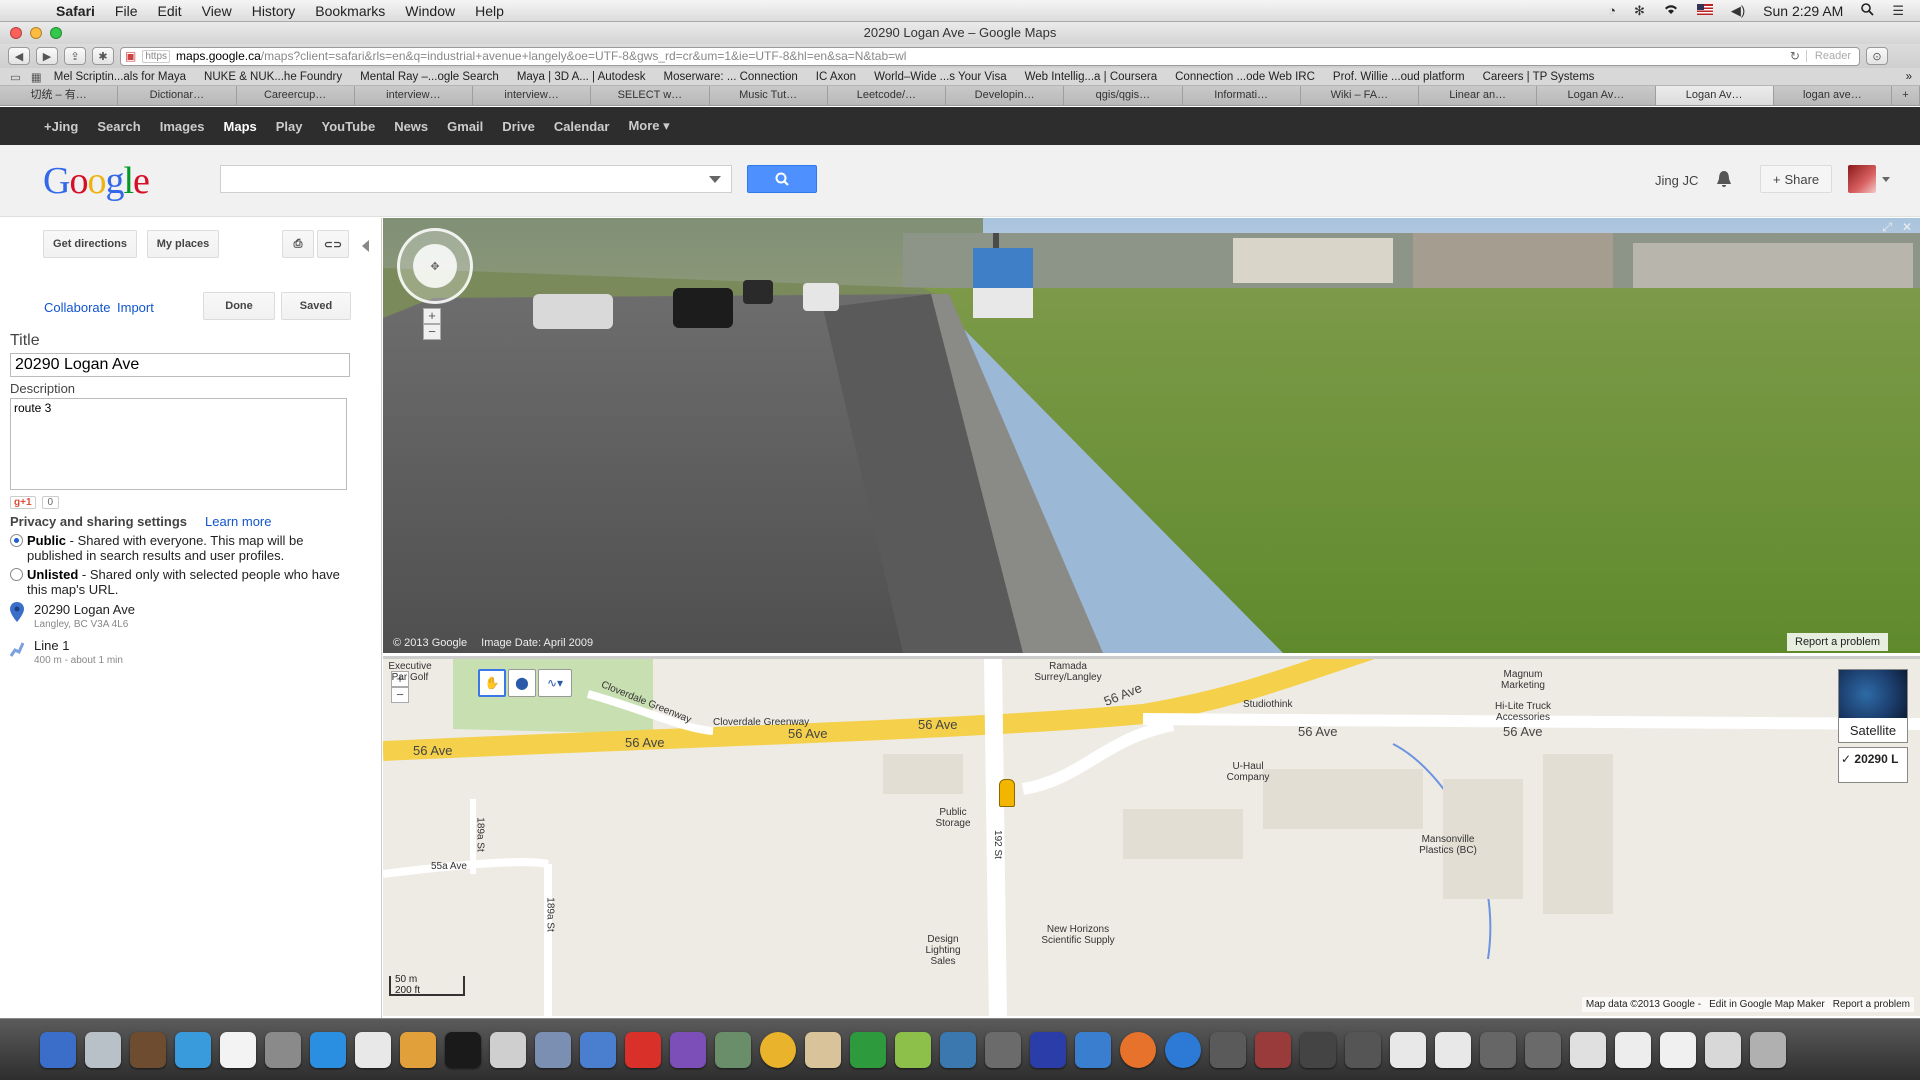 Image resolution: width=1920 pixels, height=1080 pixels. I want to click on word-icon, so click(328, 1049).